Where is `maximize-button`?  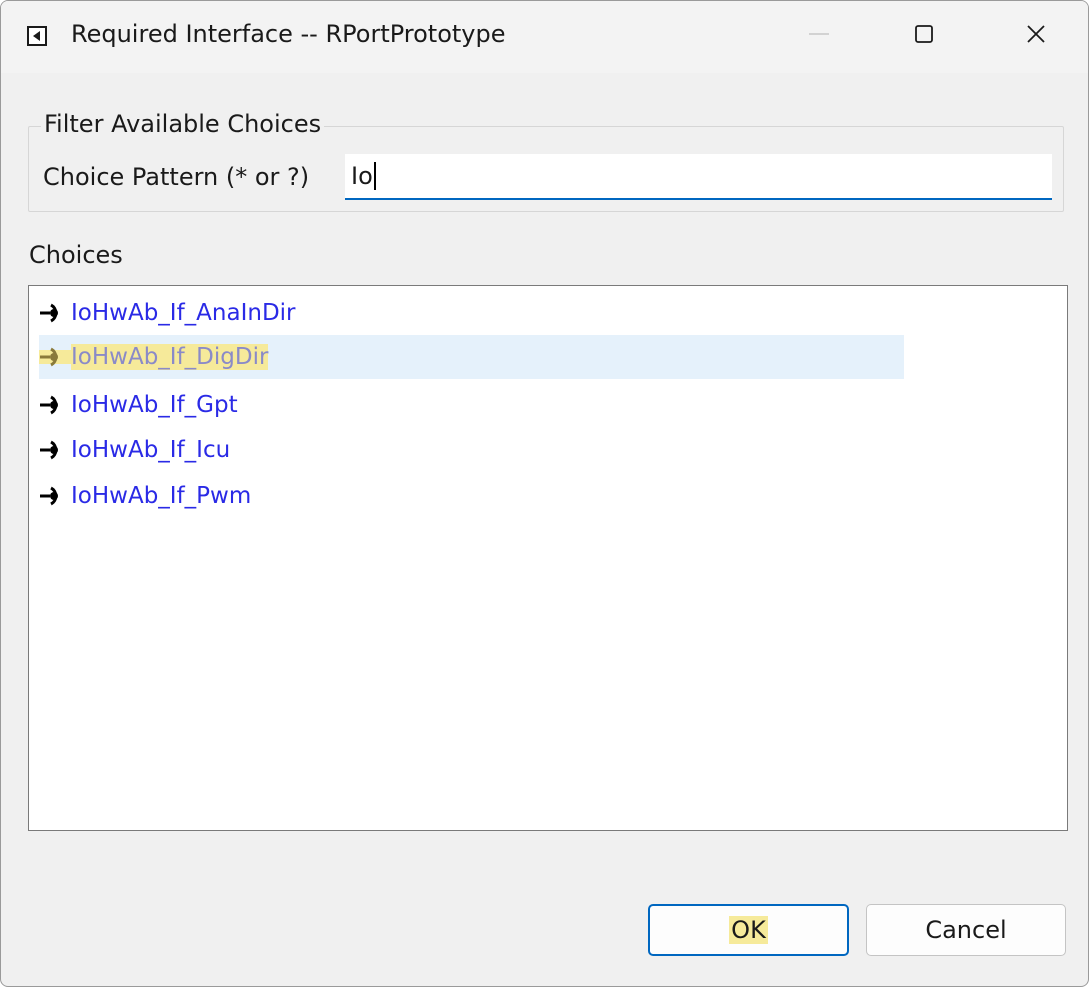
maximize-button is located at coordinates (924, 34).